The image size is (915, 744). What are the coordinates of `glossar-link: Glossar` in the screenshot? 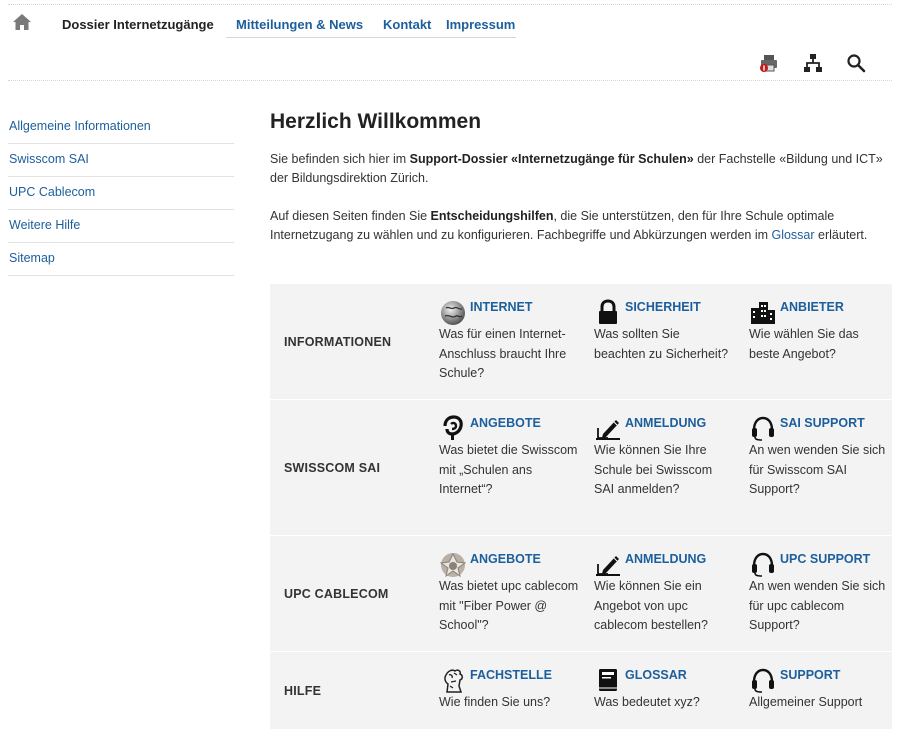 It's located at (792, 235).